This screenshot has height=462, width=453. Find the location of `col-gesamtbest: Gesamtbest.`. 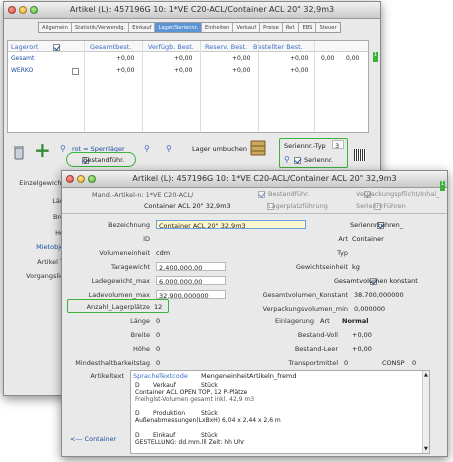

col-gesamtbest: Gesamtbest. is located at coordinates (110, 47).